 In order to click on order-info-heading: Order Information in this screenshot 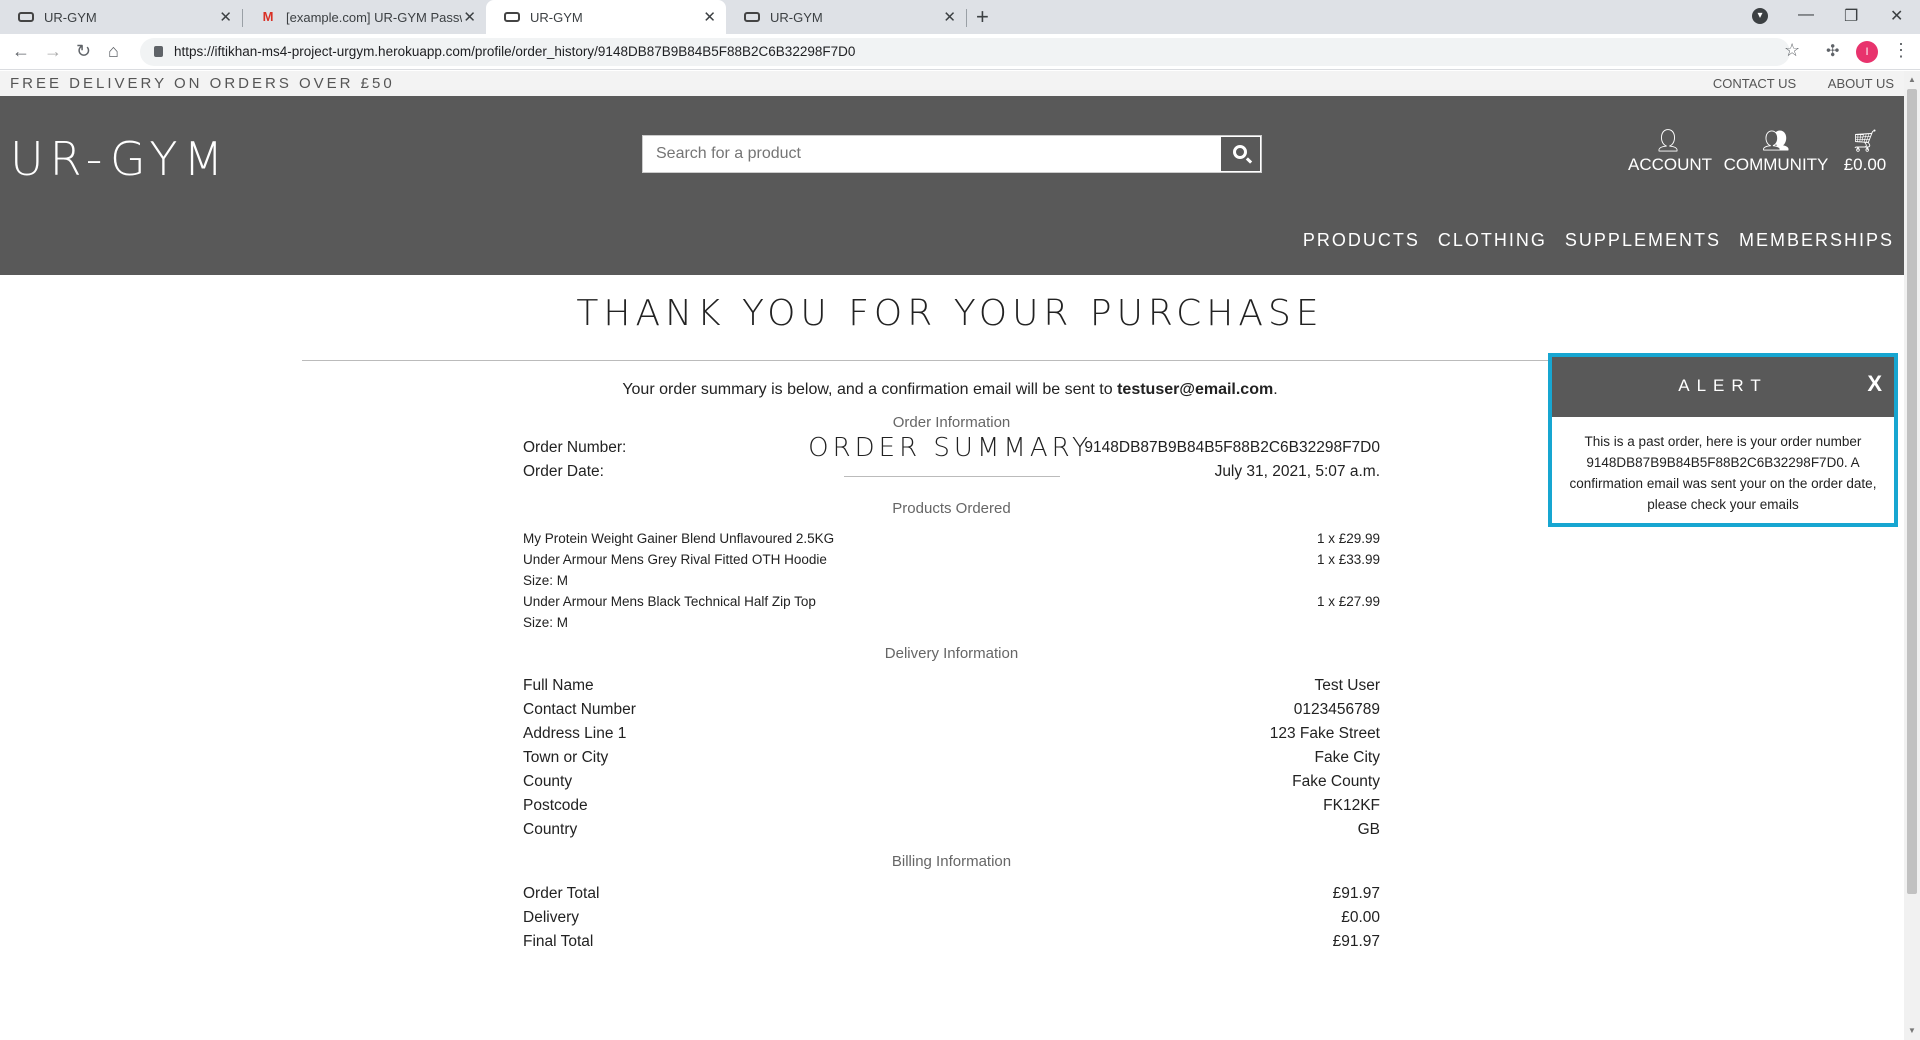, I will do `click(951, 422)`.